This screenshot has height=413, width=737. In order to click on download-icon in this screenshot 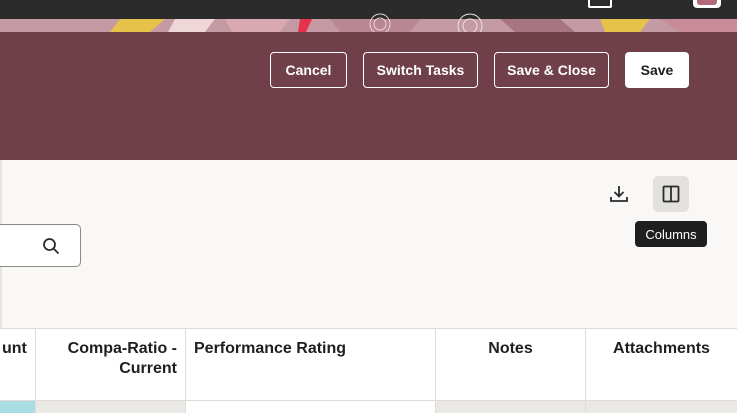, I will do `click(619, 194)`.